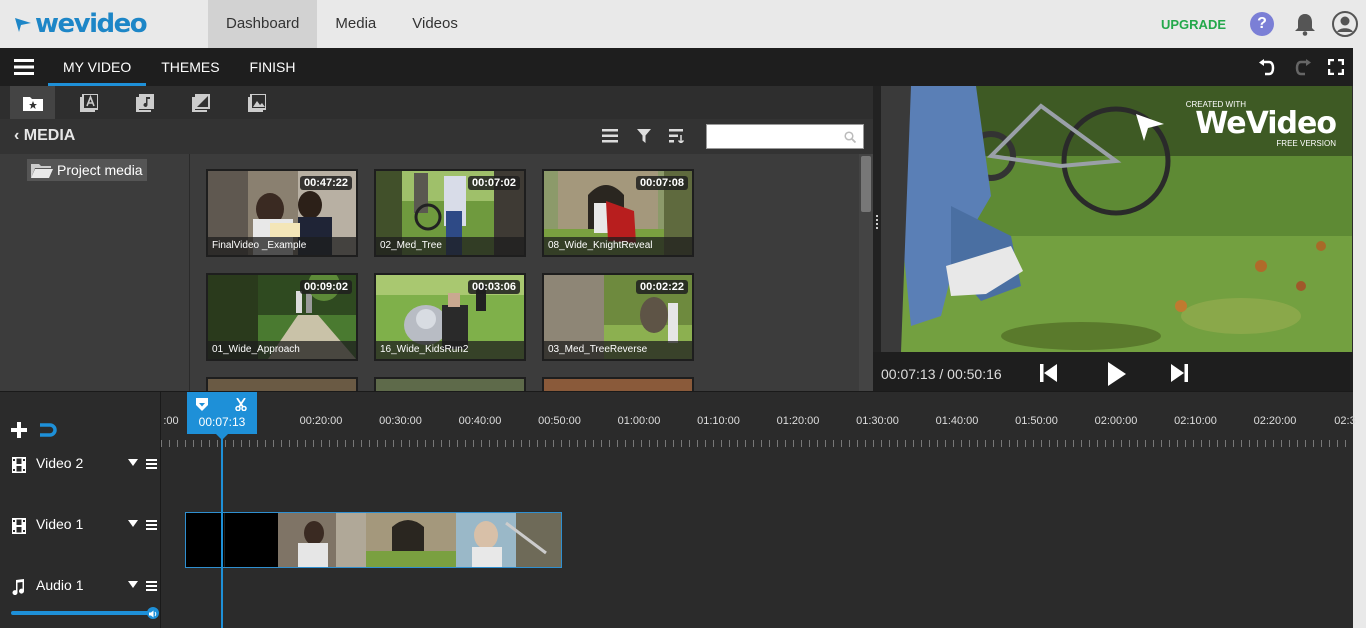 This screenshot has height=628, width=1366. I want to click on track-name: Video 2, so click(60, 463).